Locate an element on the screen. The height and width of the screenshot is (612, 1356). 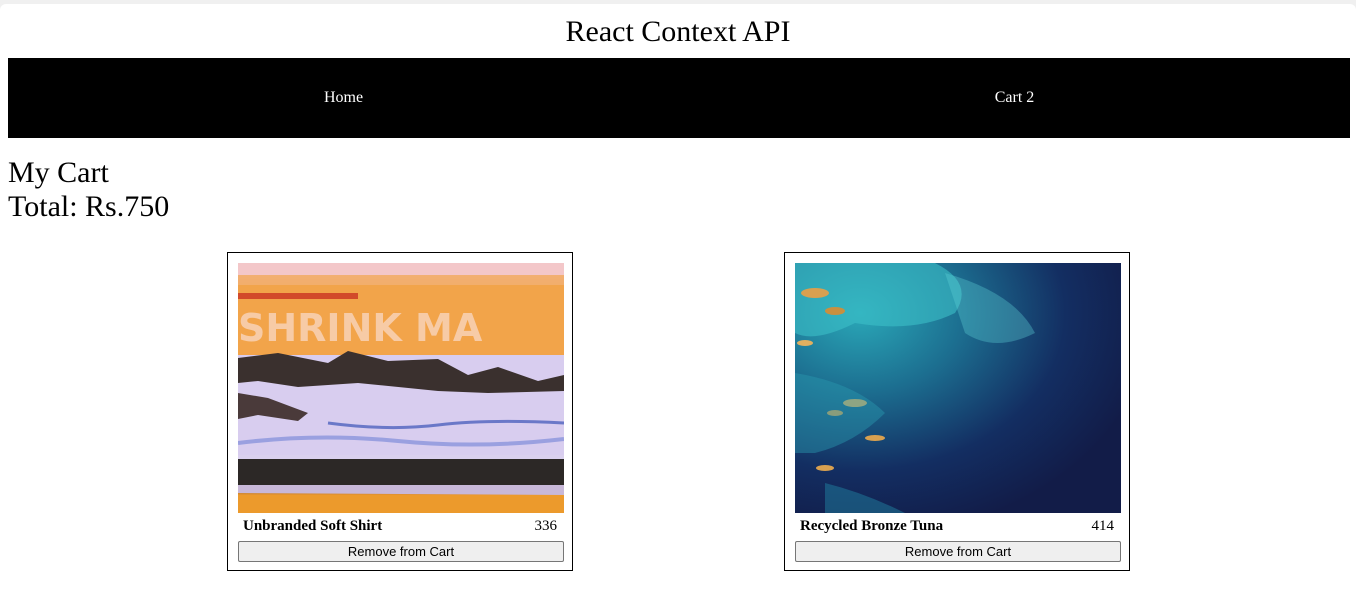
product-price: 414 is located at coordinates (1103, 526).